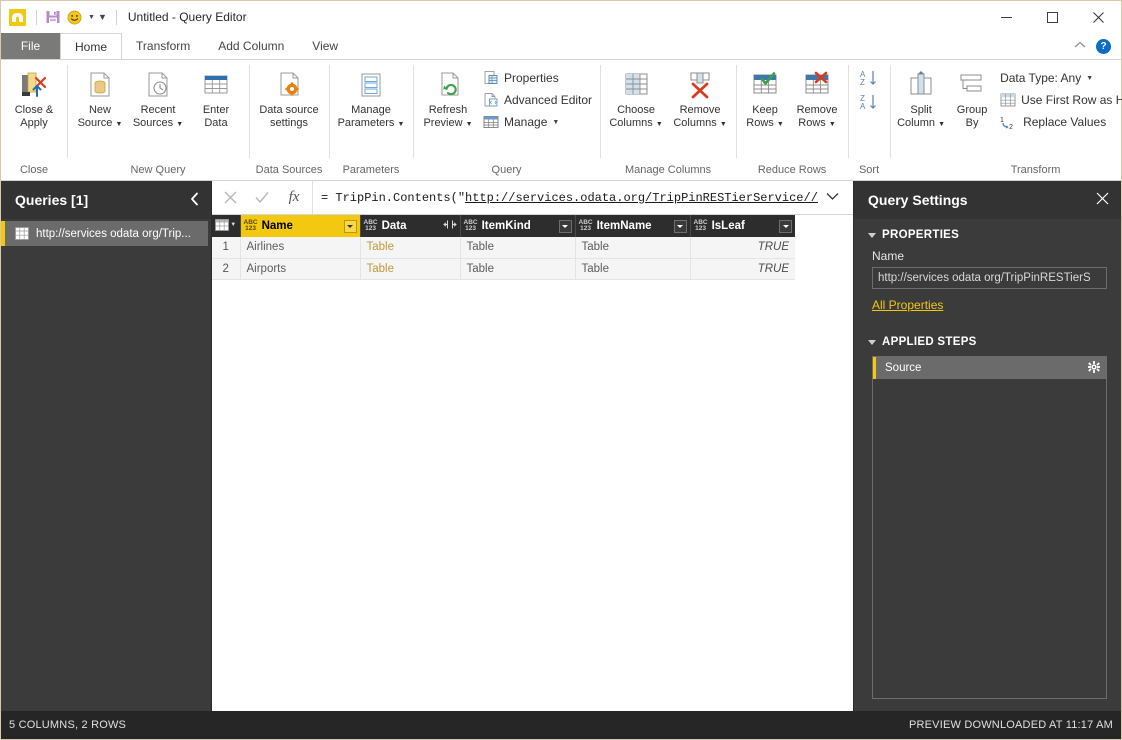 This screenshot has height=740, width=1122. Describe the element at coordinates (723, 124) in the screenshot. I see `remove-columns-dropdown-icon: ▼` at that location.